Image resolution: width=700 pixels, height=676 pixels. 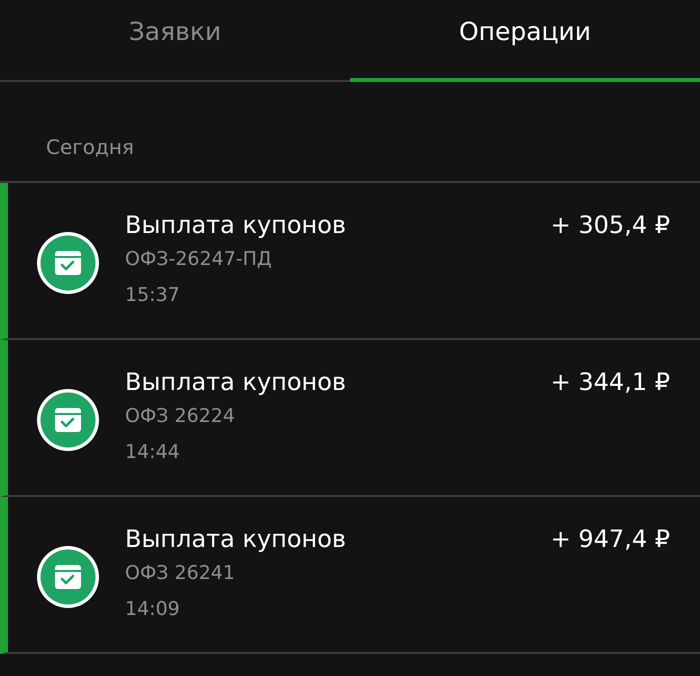 What do you see at coordinates (199, 259) in the screenshot?
I see `security-name: ОФЗ-26247-ПД` at bounding box center [199, 259].